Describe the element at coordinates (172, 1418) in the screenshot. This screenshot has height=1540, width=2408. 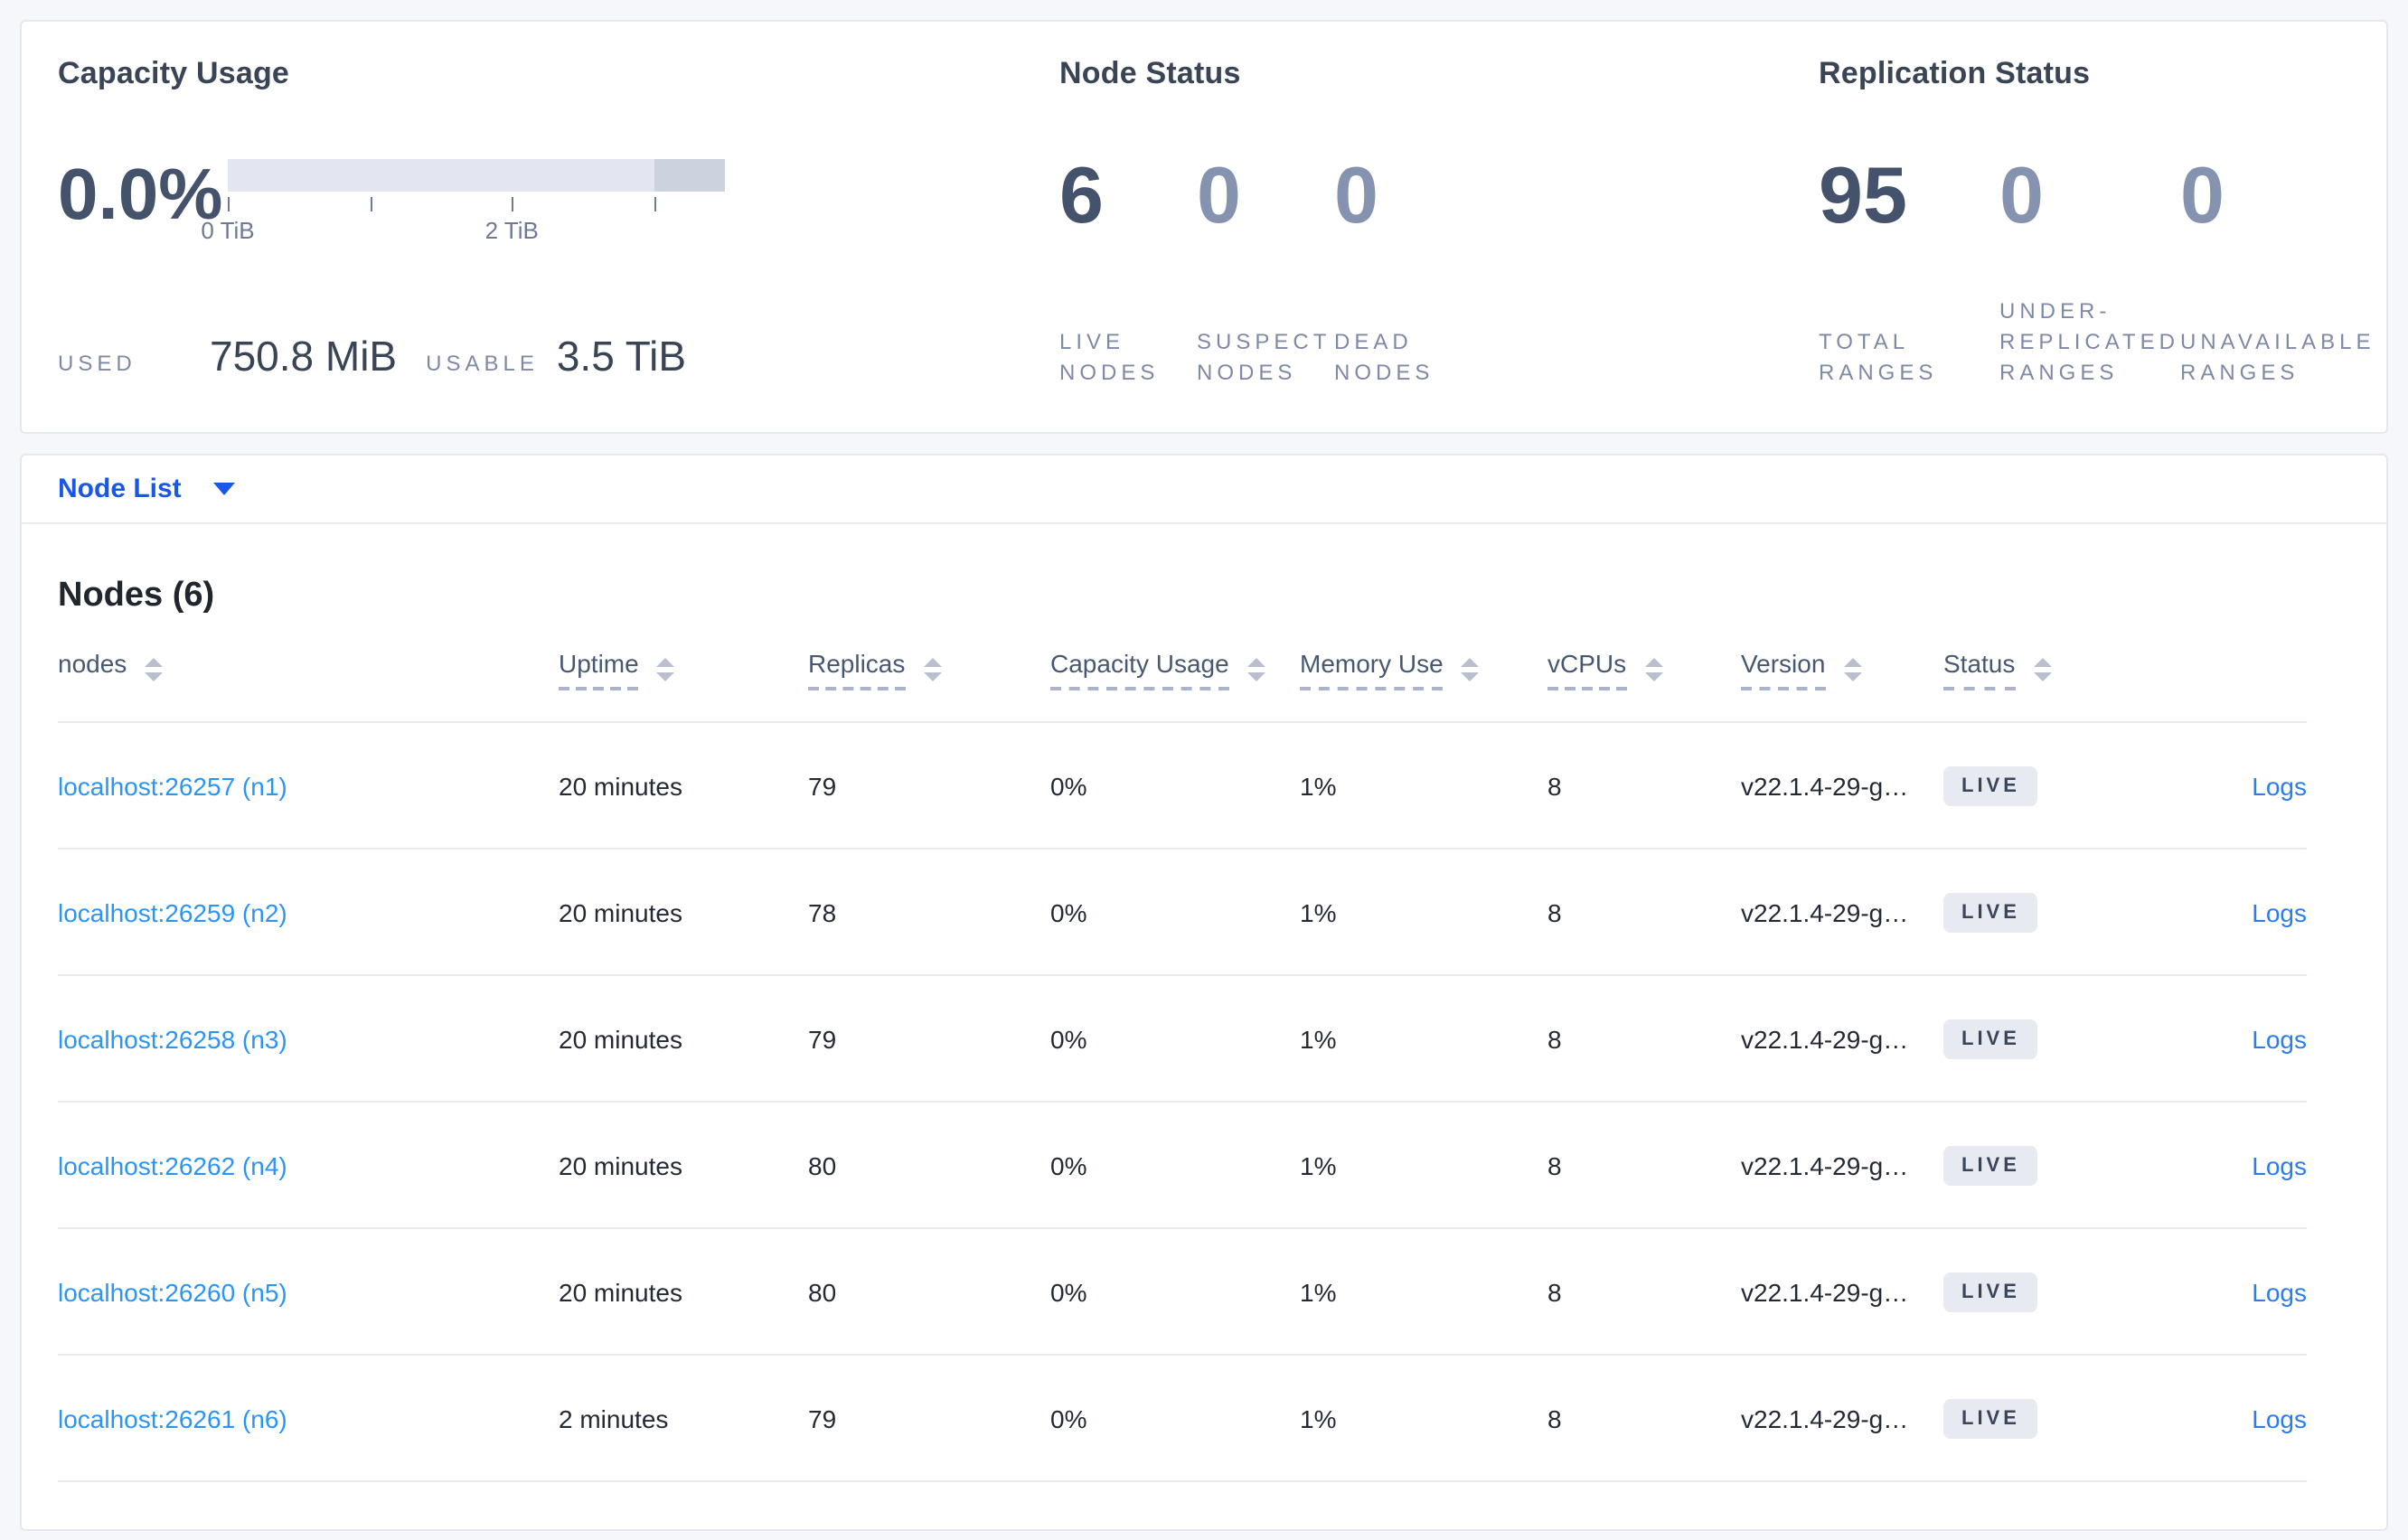
I see `node-link: localhost:26261 (n6)` at that location.